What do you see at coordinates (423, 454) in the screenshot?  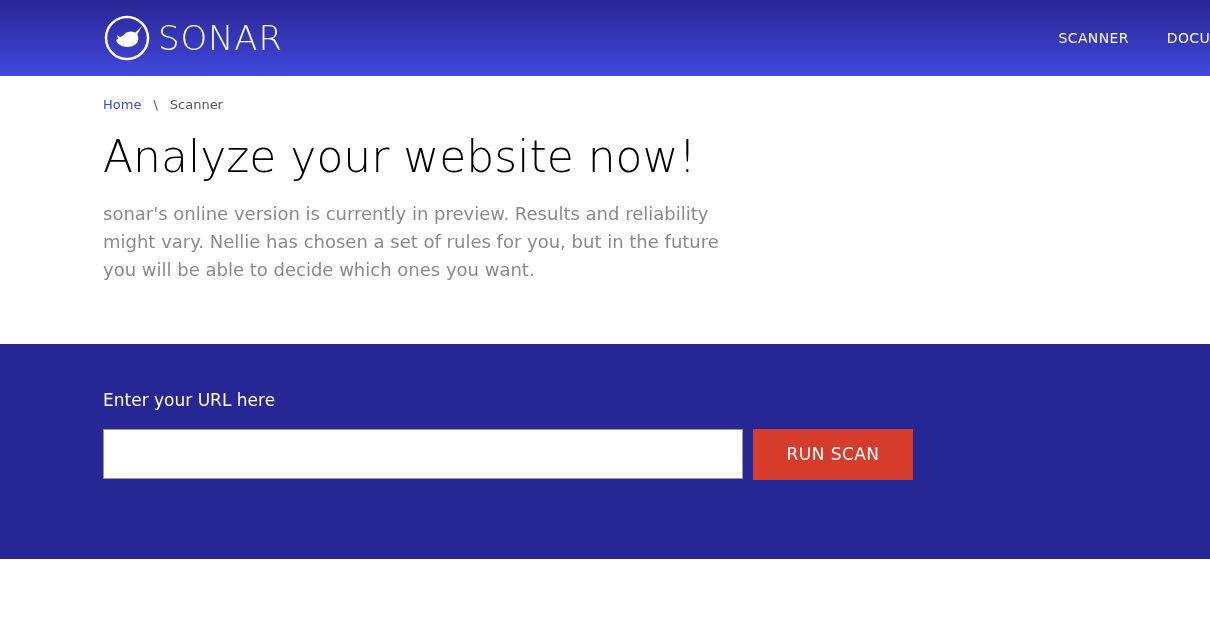 I see `url-input-field` at bounding box center [423, 454].